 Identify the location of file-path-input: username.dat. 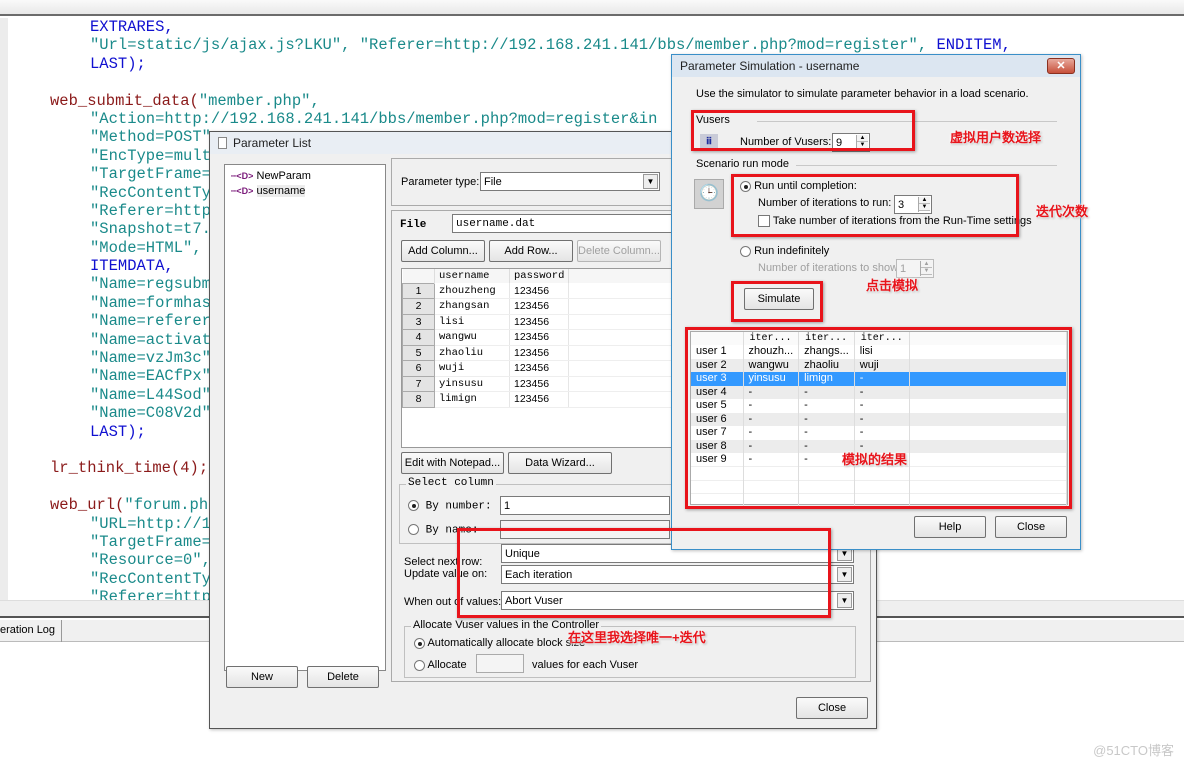
(562, 223).